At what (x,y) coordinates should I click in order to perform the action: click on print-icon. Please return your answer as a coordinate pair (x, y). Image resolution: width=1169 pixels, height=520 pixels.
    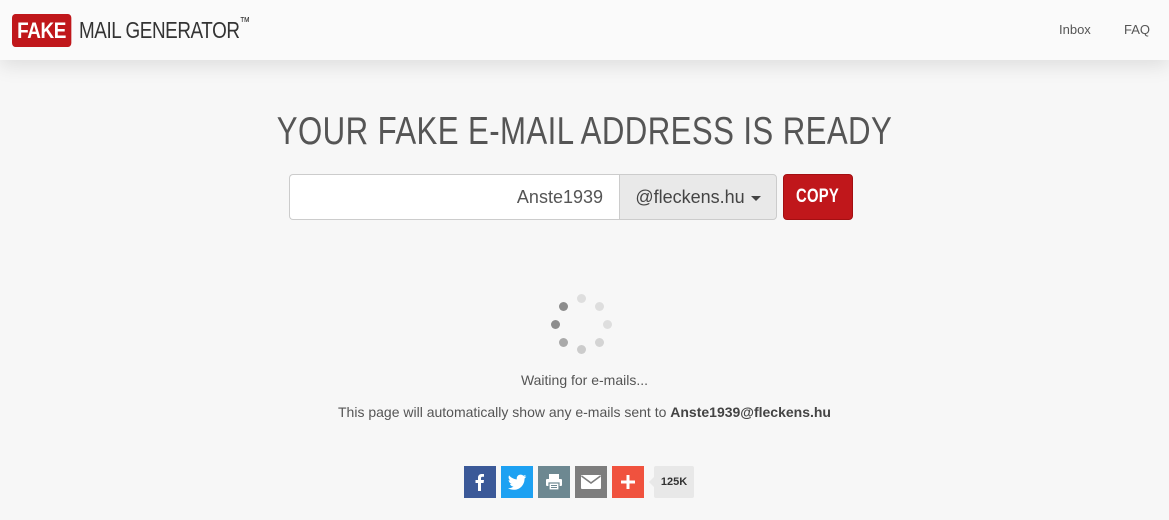
    Looking at the image, I should click on (554, 482).